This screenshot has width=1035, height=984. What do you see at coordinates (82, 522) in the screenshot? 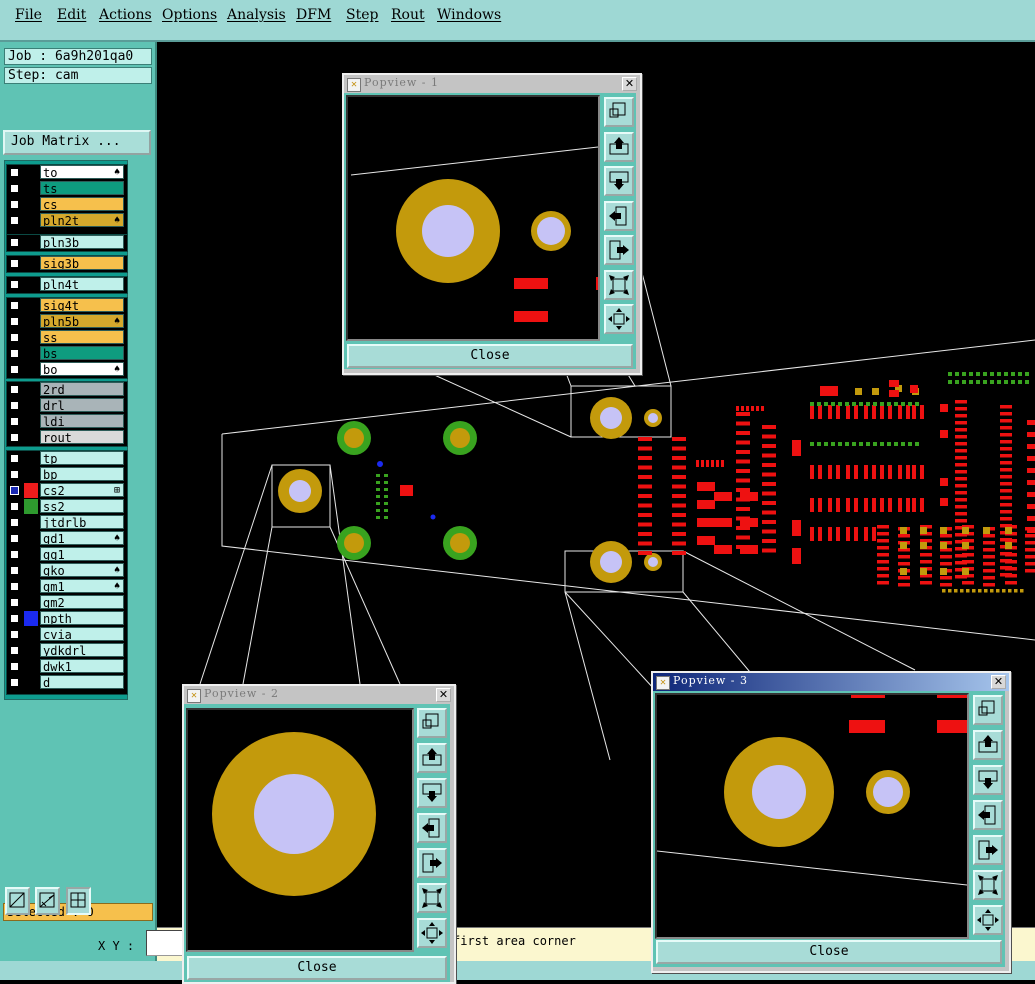
I see `layer-name: jtdrlb` at bounding box center [82, 522].